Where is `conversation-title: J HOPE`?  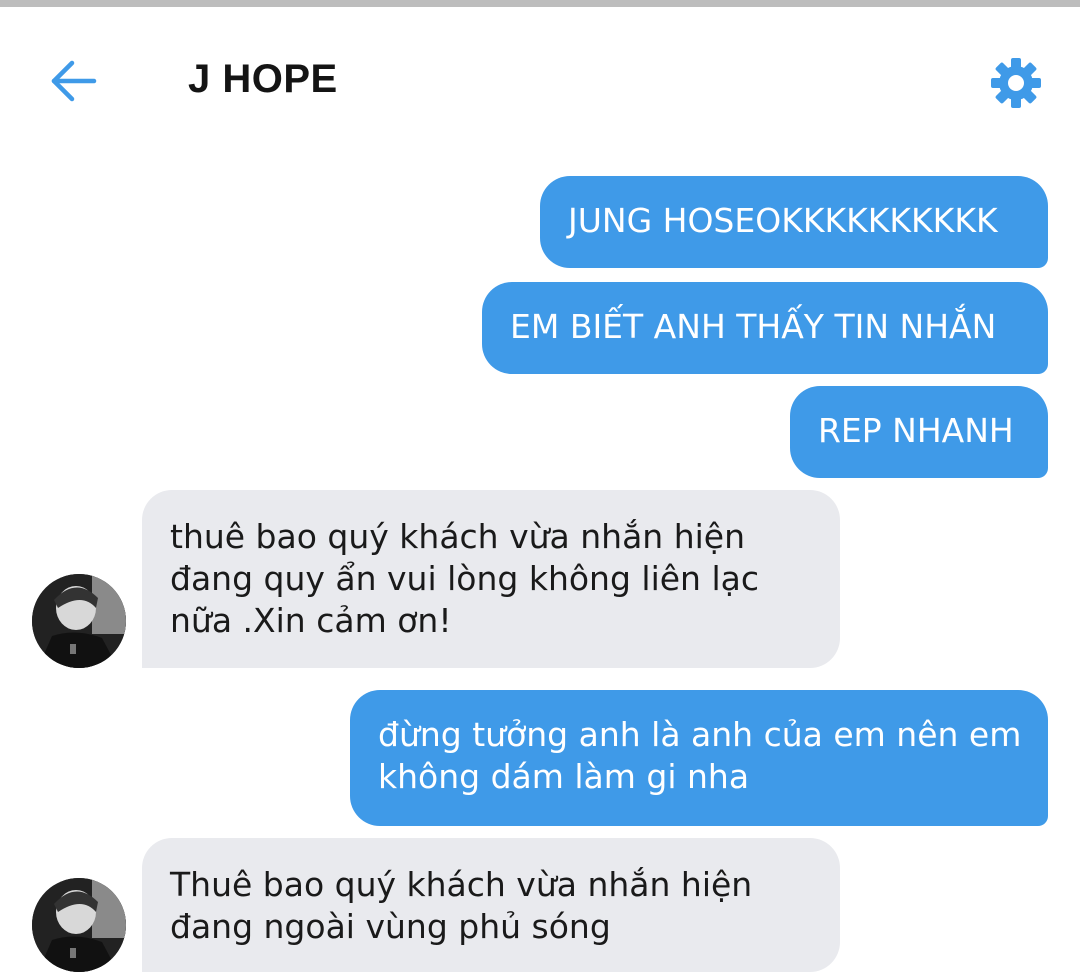
conversation-title: J HOPE is located at coordinates (263, 79).